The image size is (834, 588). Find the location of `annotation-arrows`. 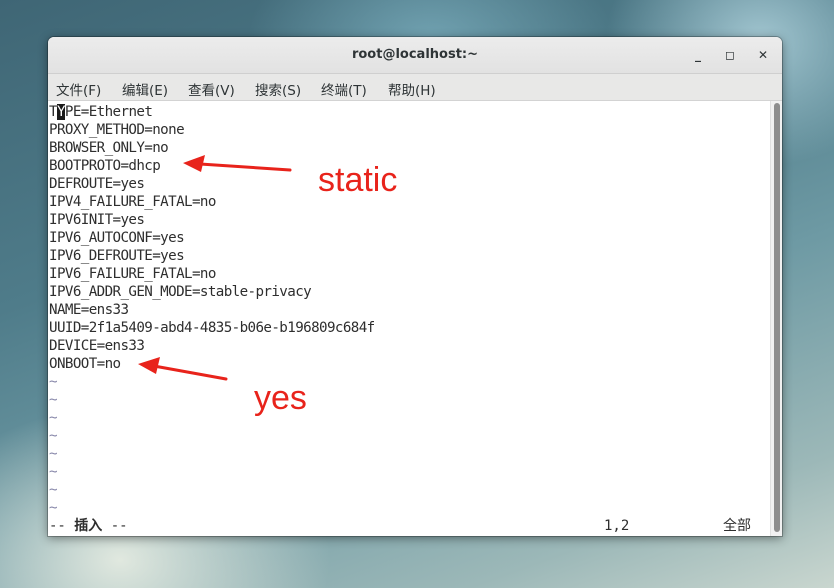

annotation-arrows is located at coordinates (215, 268).